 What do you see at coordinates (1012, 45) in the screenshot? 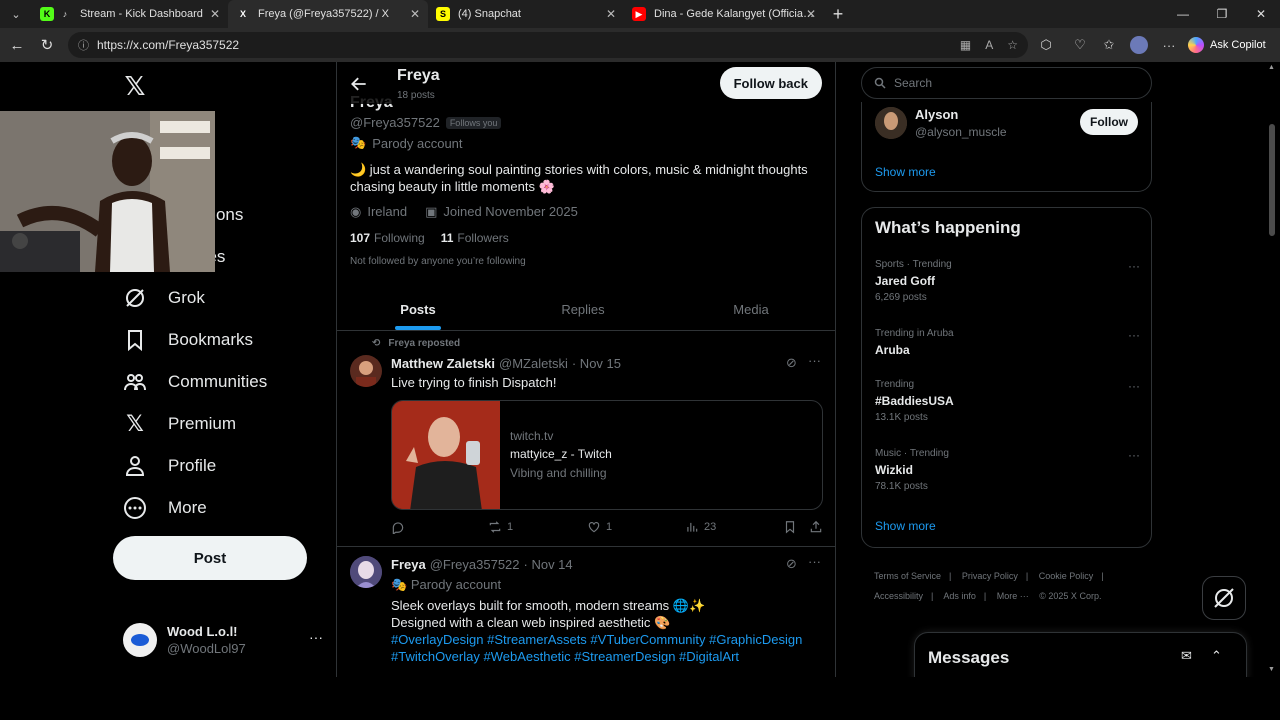
I see `favorite-star-icon: ☆` at bounding box center [1012, 45].